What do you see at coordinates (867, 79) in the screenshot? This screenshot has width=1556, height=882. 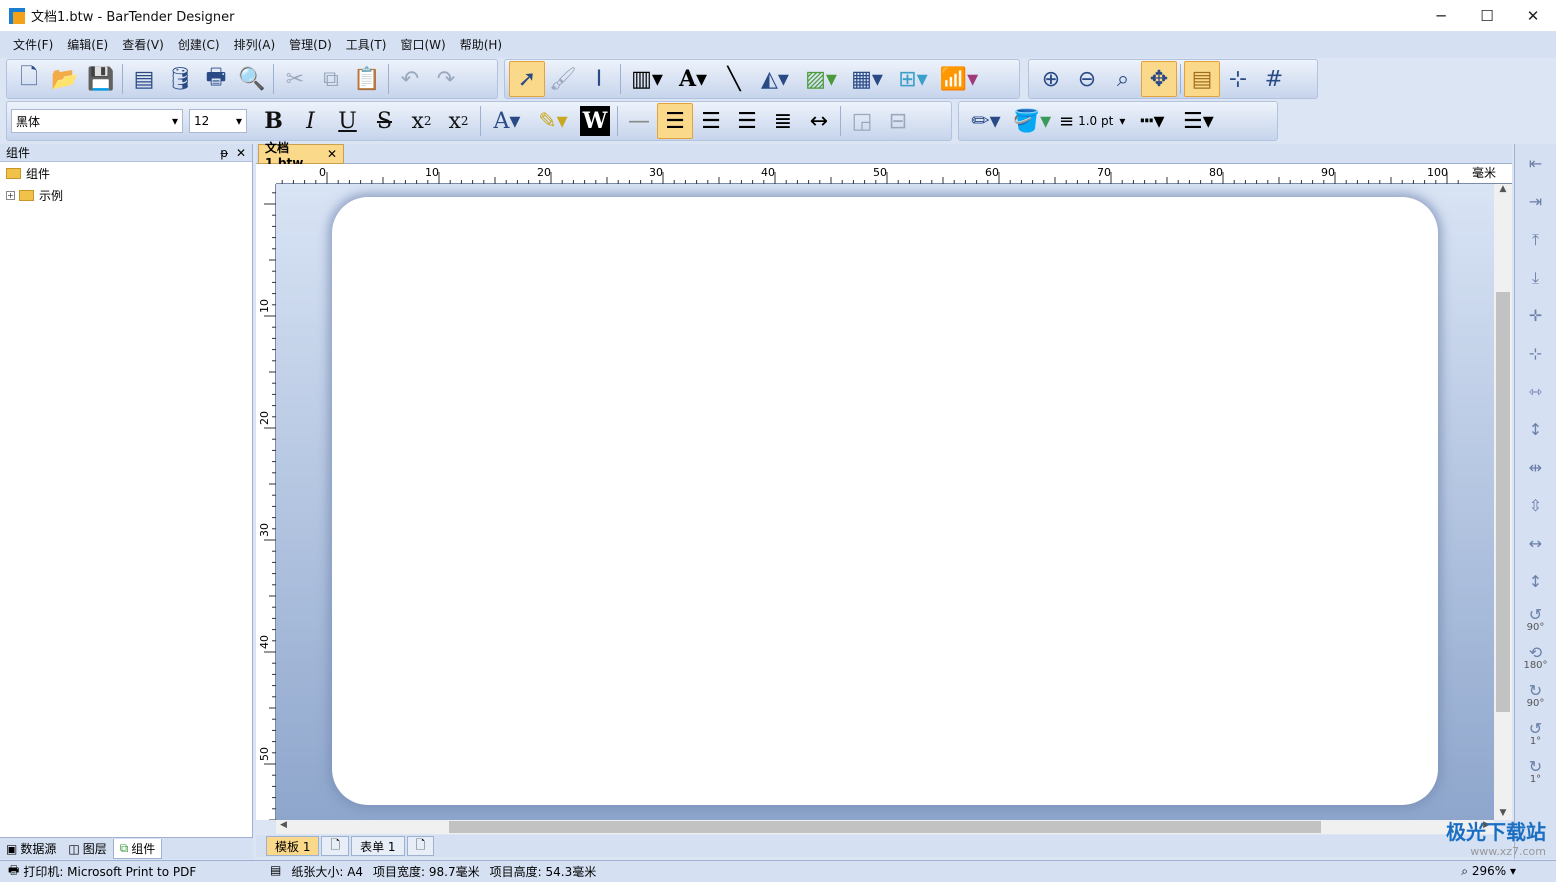 I see `table-icon: ▦▾` at bounding box center [867, 79].